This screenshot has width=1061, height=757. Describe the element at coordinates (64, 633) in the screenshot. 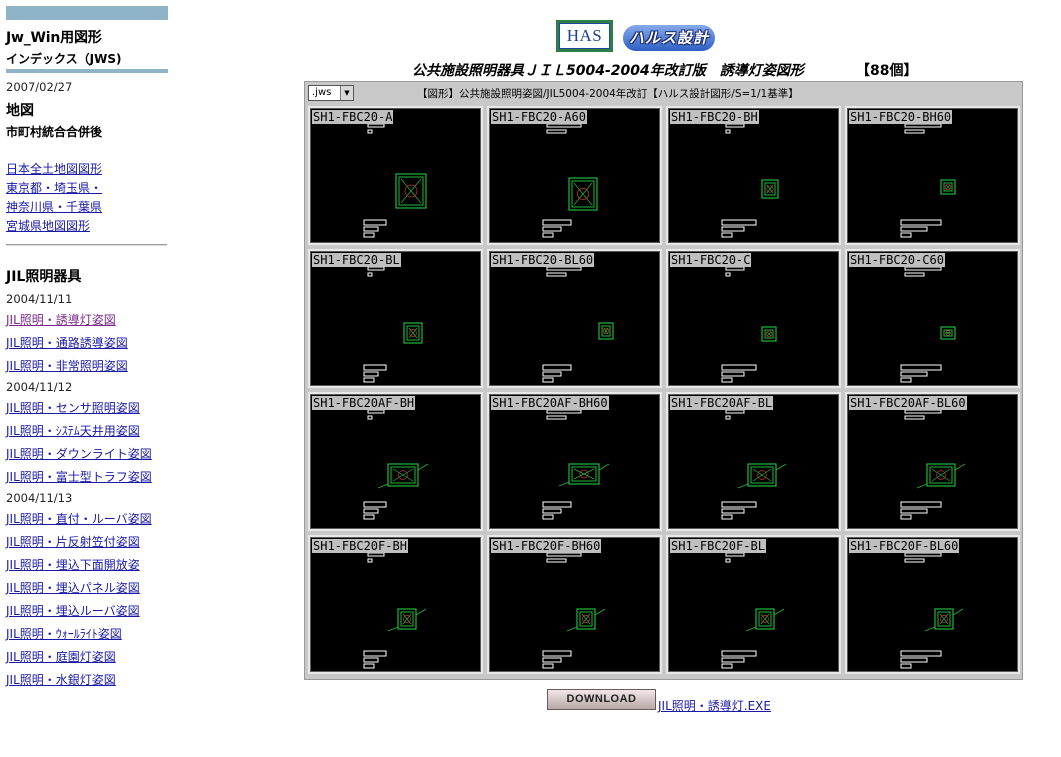

I see `jil-link-wall-light: JIL照明・ｳｫｰﾙﾗｲﾄ姿図` at that location.